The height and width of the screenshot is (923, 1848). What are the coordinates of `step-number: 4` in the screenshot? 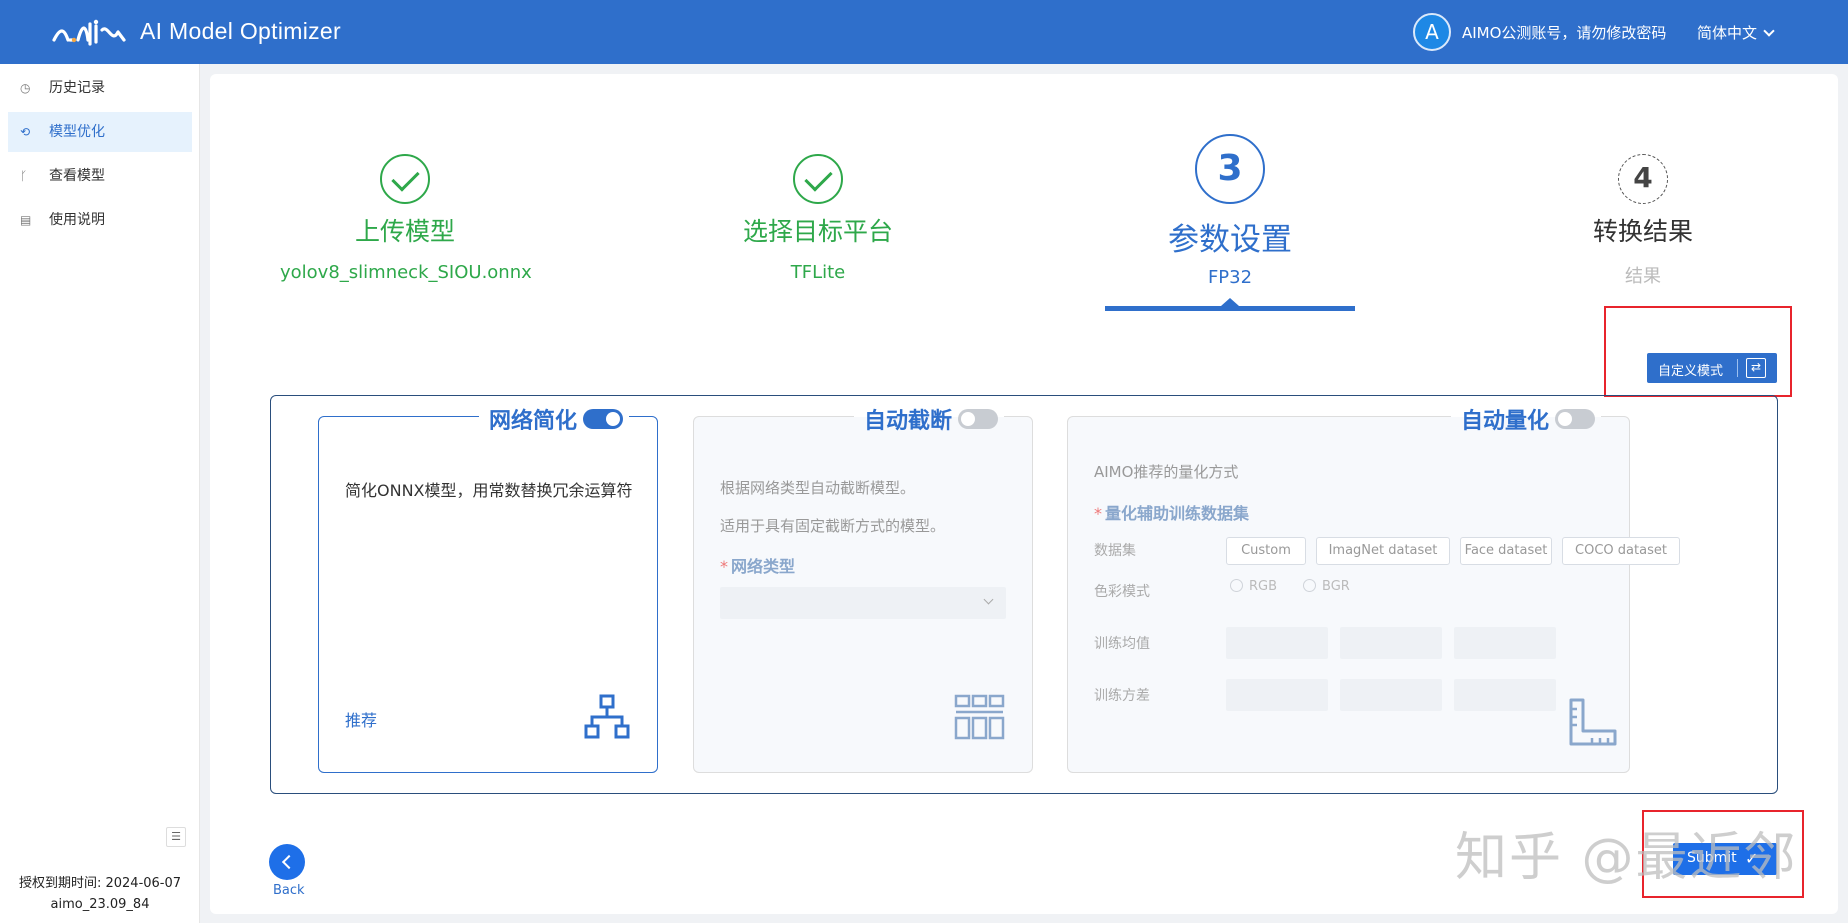 It's located at (1643, 179).